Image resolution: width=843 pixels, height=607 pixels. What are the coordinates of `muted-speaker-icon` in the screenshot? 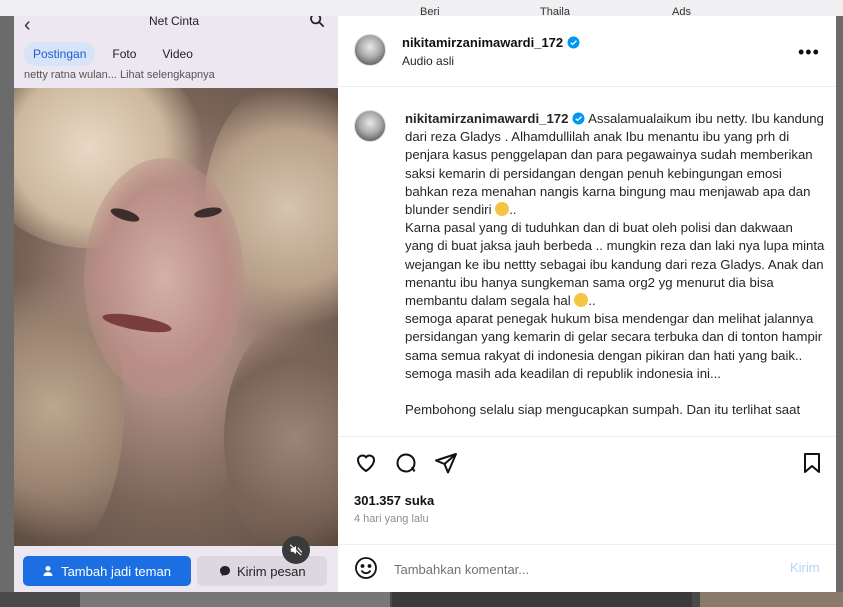 It's located at (296, 550).